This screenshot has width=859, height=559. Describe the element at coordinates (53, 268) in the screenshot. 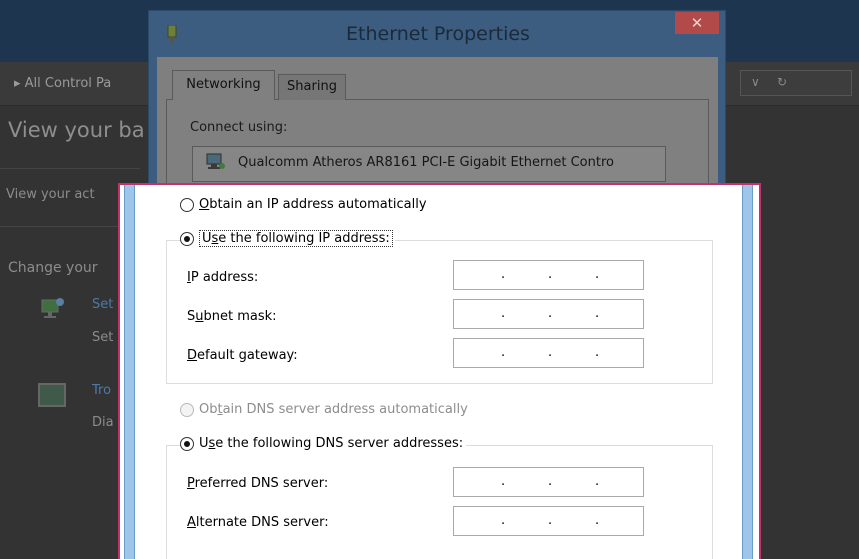

I see `background-section-label: Change your` at that location.